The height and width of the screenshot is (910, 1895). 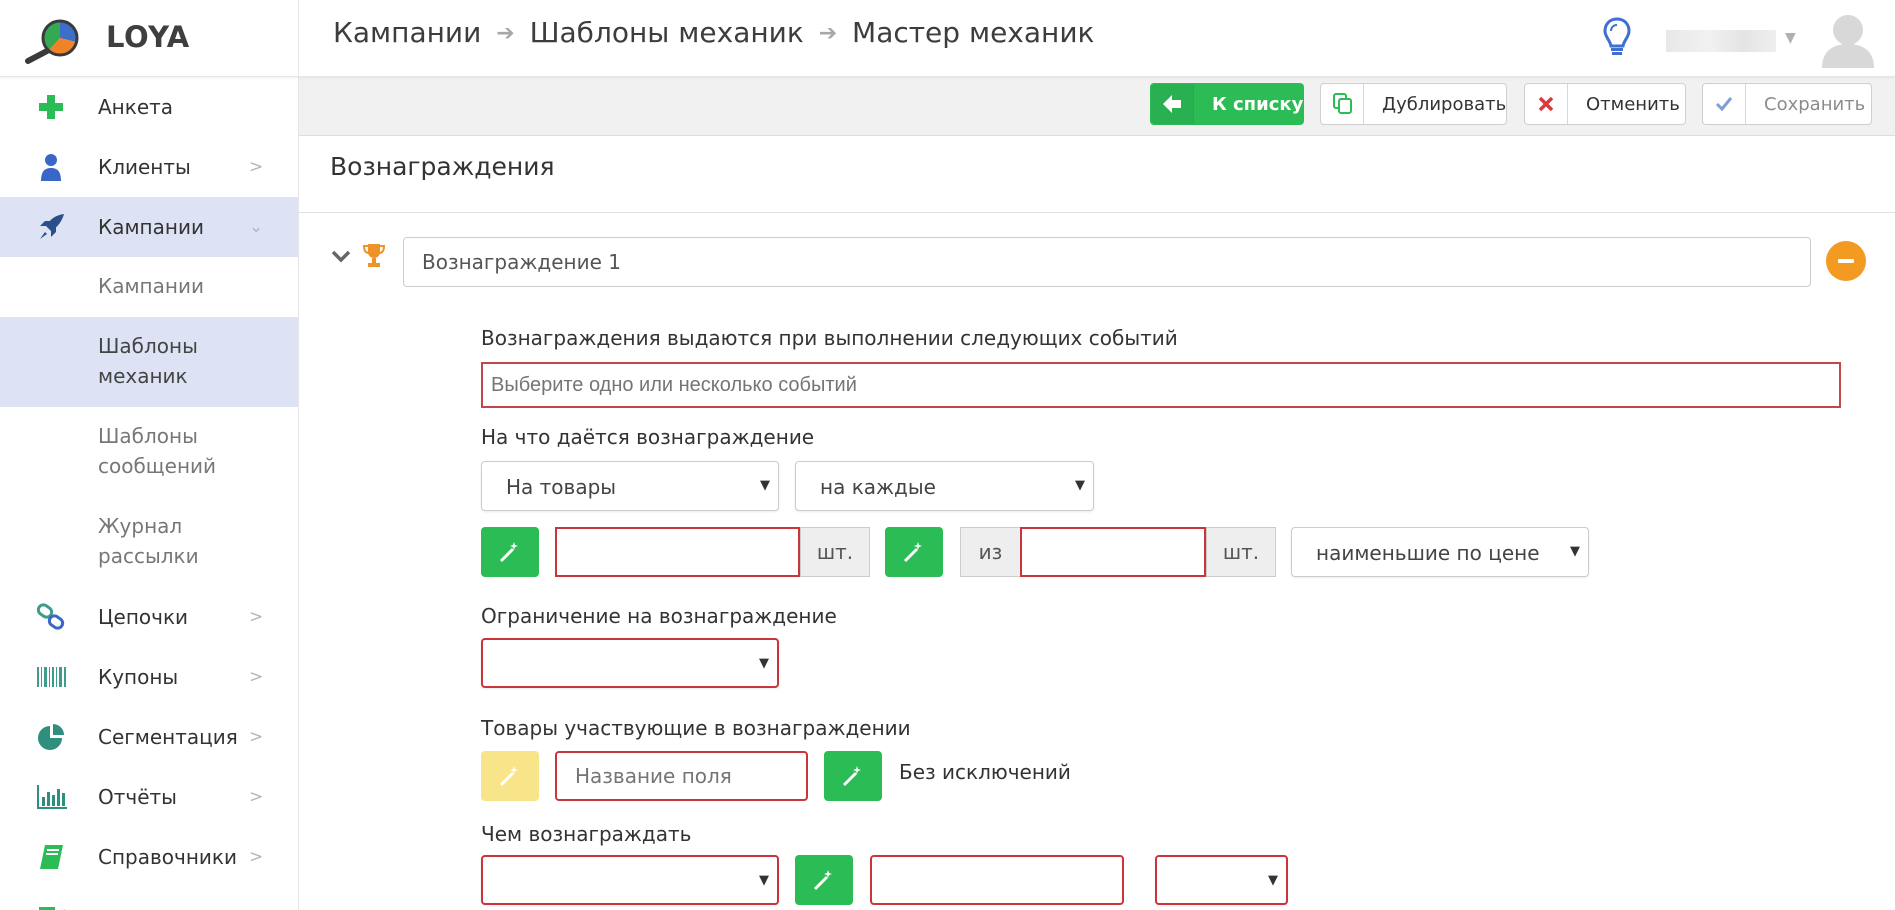 What do you see at coordinates (149, 617) in the screenshot?
I see `sidebar-item-chains: Цепочки >` at bounding box center [149, 617].